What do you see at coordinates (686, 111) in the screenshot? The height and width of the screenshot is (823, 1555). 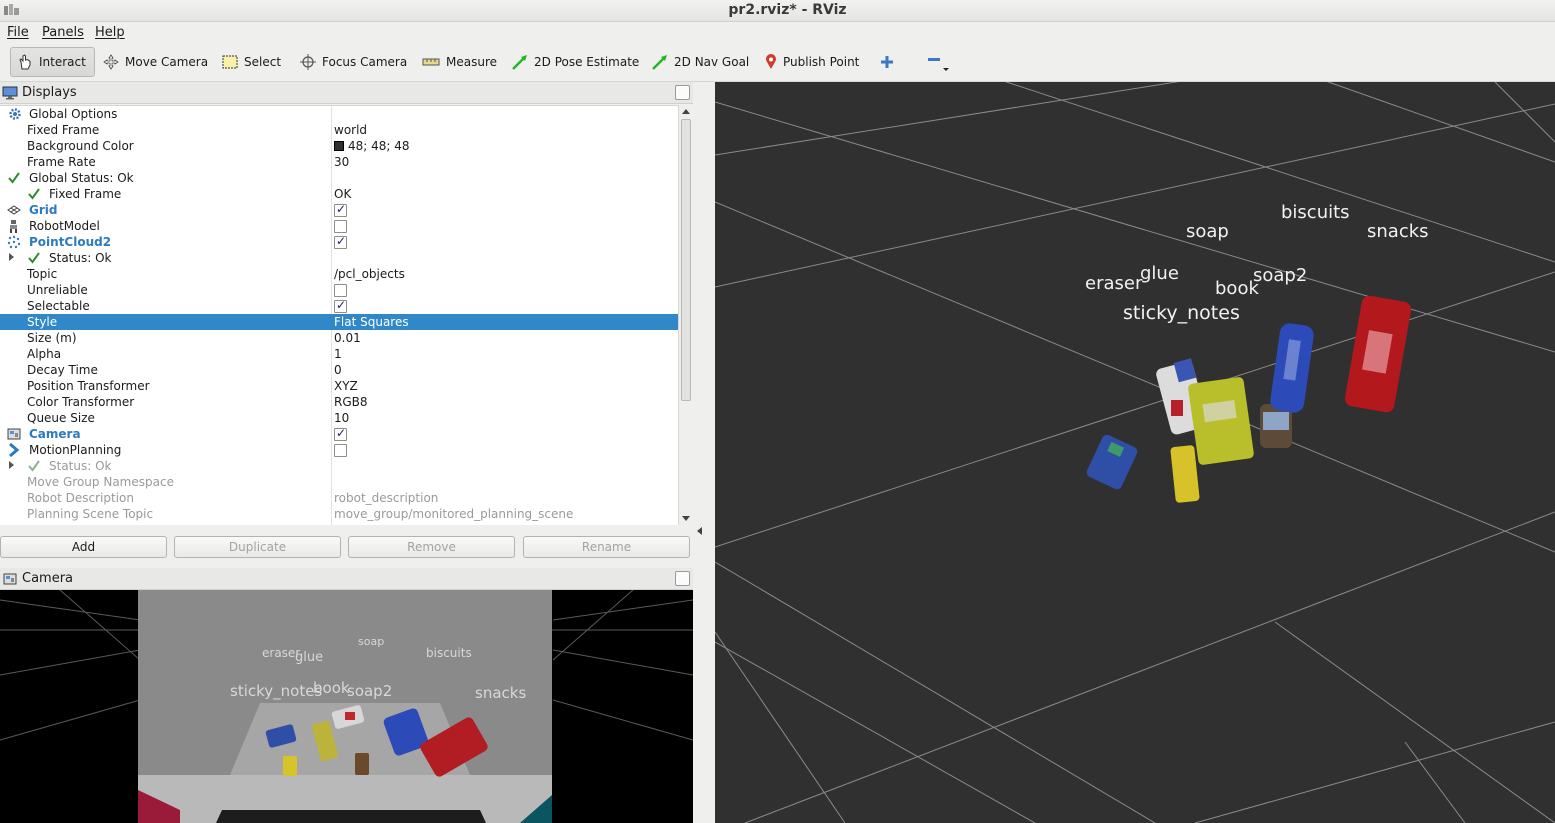 I see `scroll-up-icon` at bounding box center [686, 111].